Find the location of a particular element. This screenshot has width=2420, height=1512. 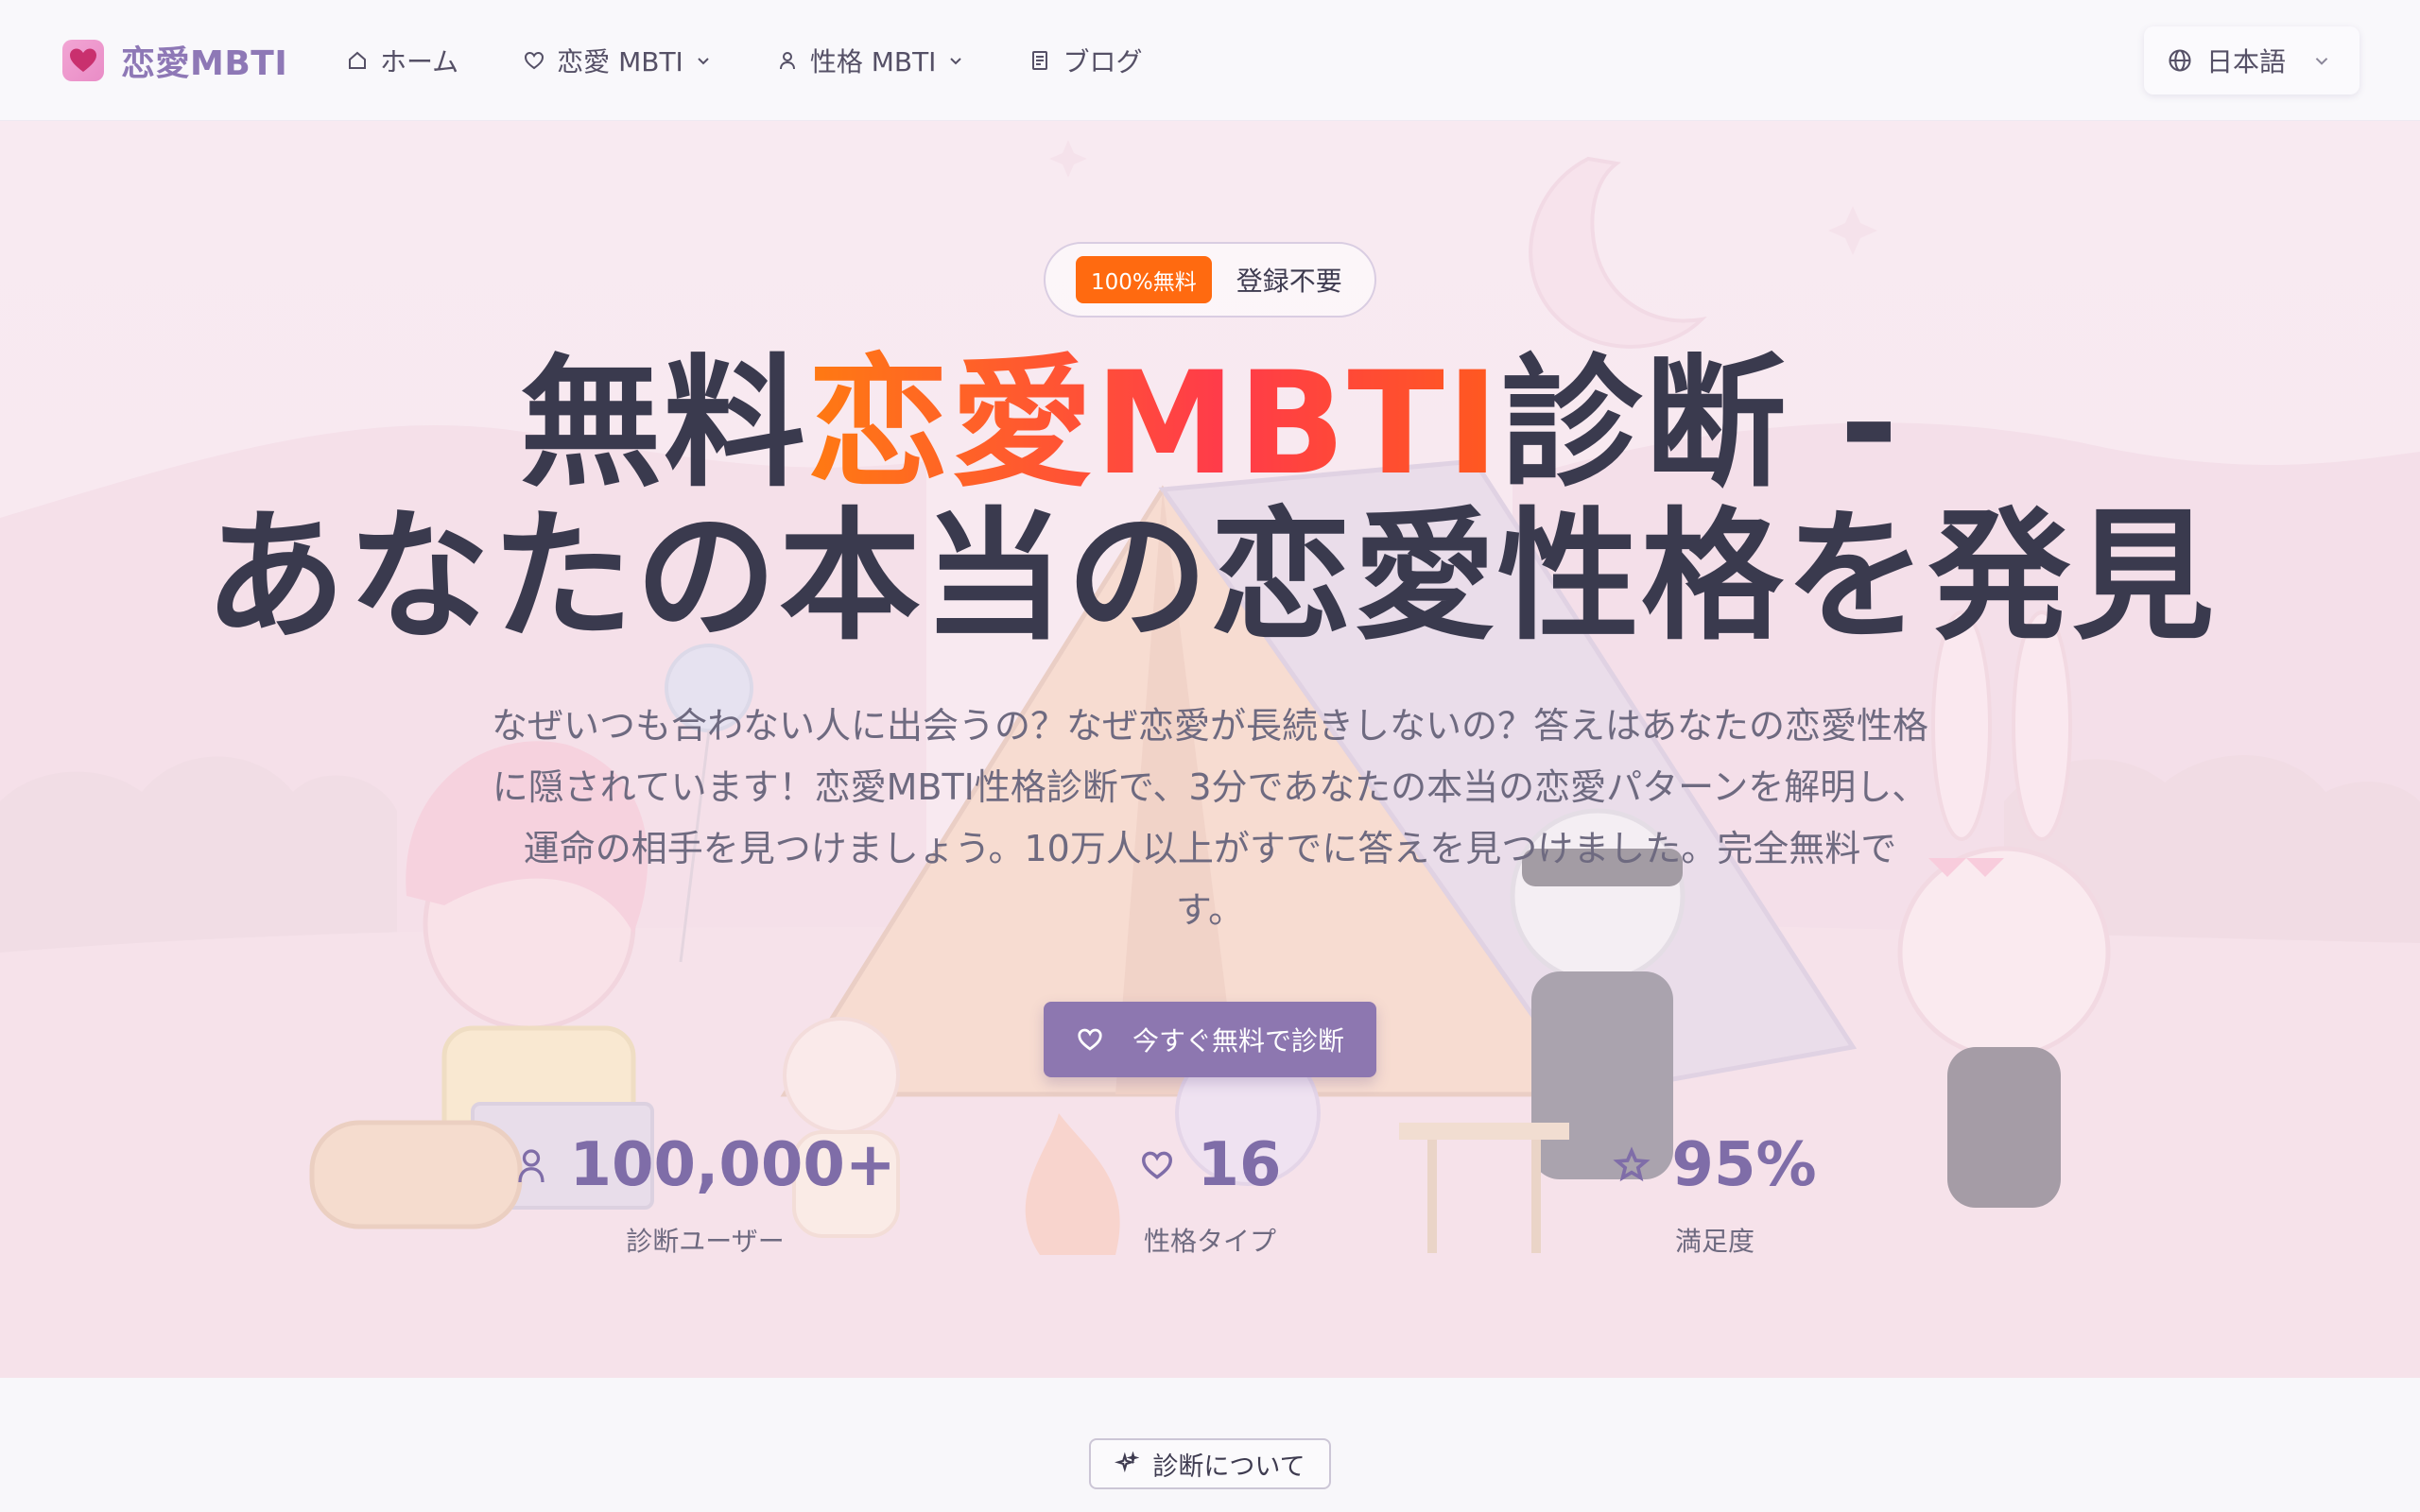

home-icon is located at coordinates (357, 60).